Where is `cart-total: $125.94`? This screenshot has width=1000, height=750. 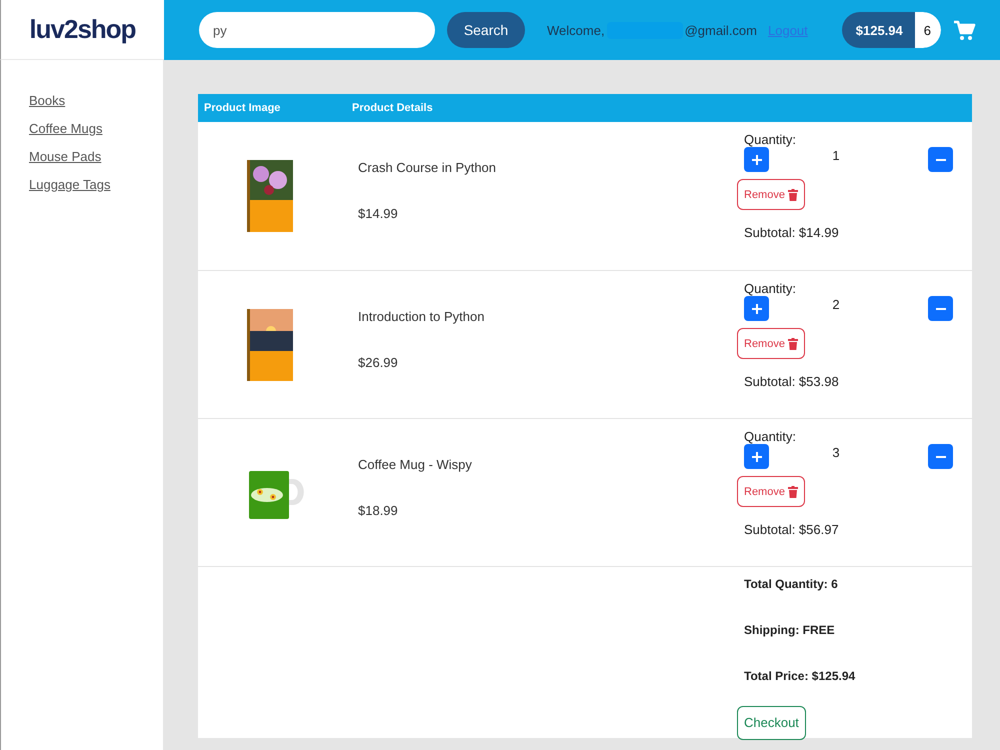
cart-total: $125.94 is located at coordinates (878, 30).